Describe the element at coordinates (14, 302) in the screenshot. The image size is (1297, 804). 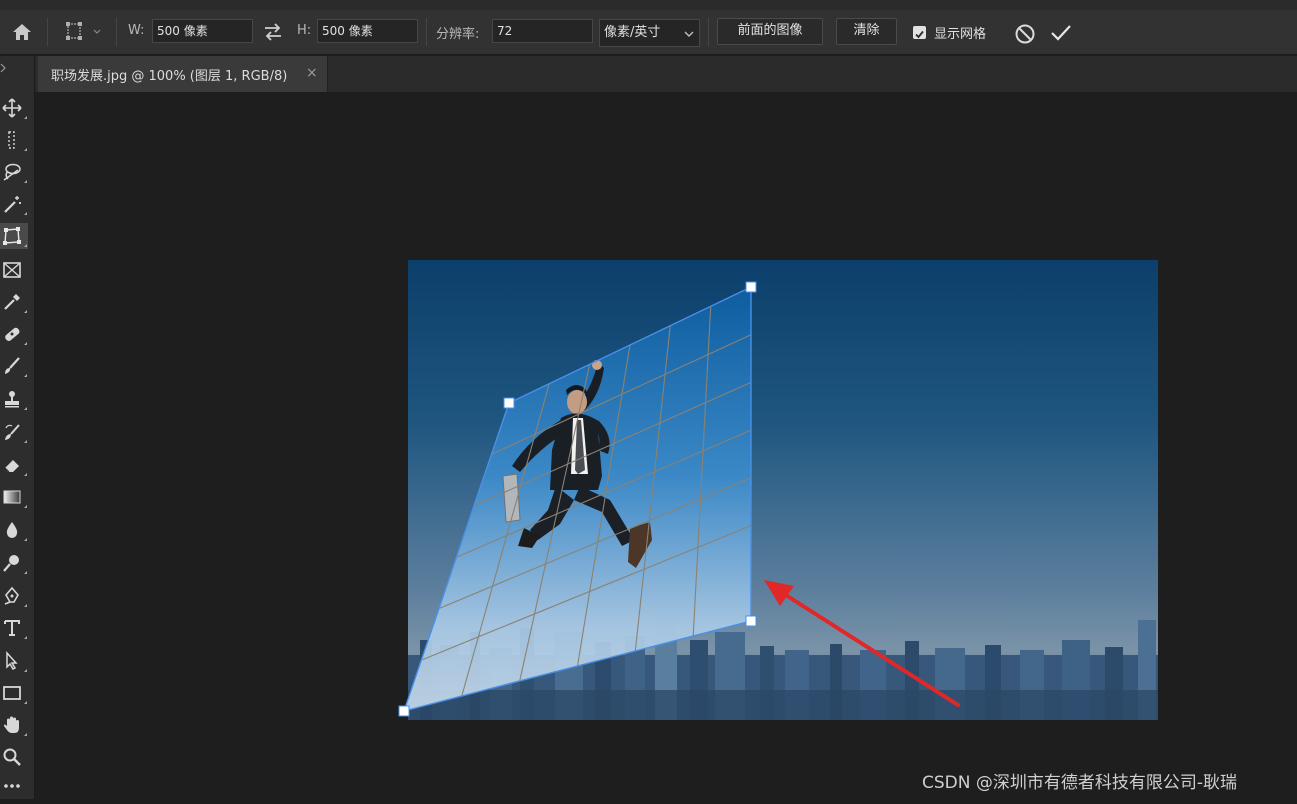
I see `eyedropper-tool-icon` at that location.